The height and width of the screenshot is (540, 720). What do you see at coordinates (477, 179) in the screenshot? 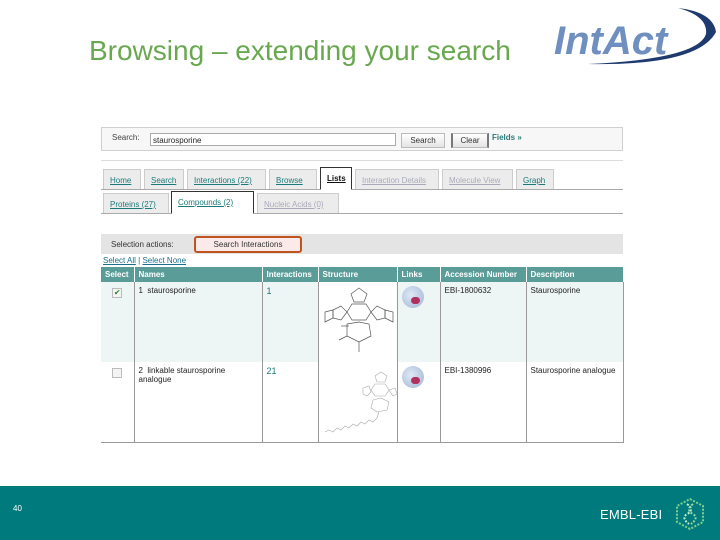
I see `tab-molecule-view: Molecule View` at bounding box center [477, 179].